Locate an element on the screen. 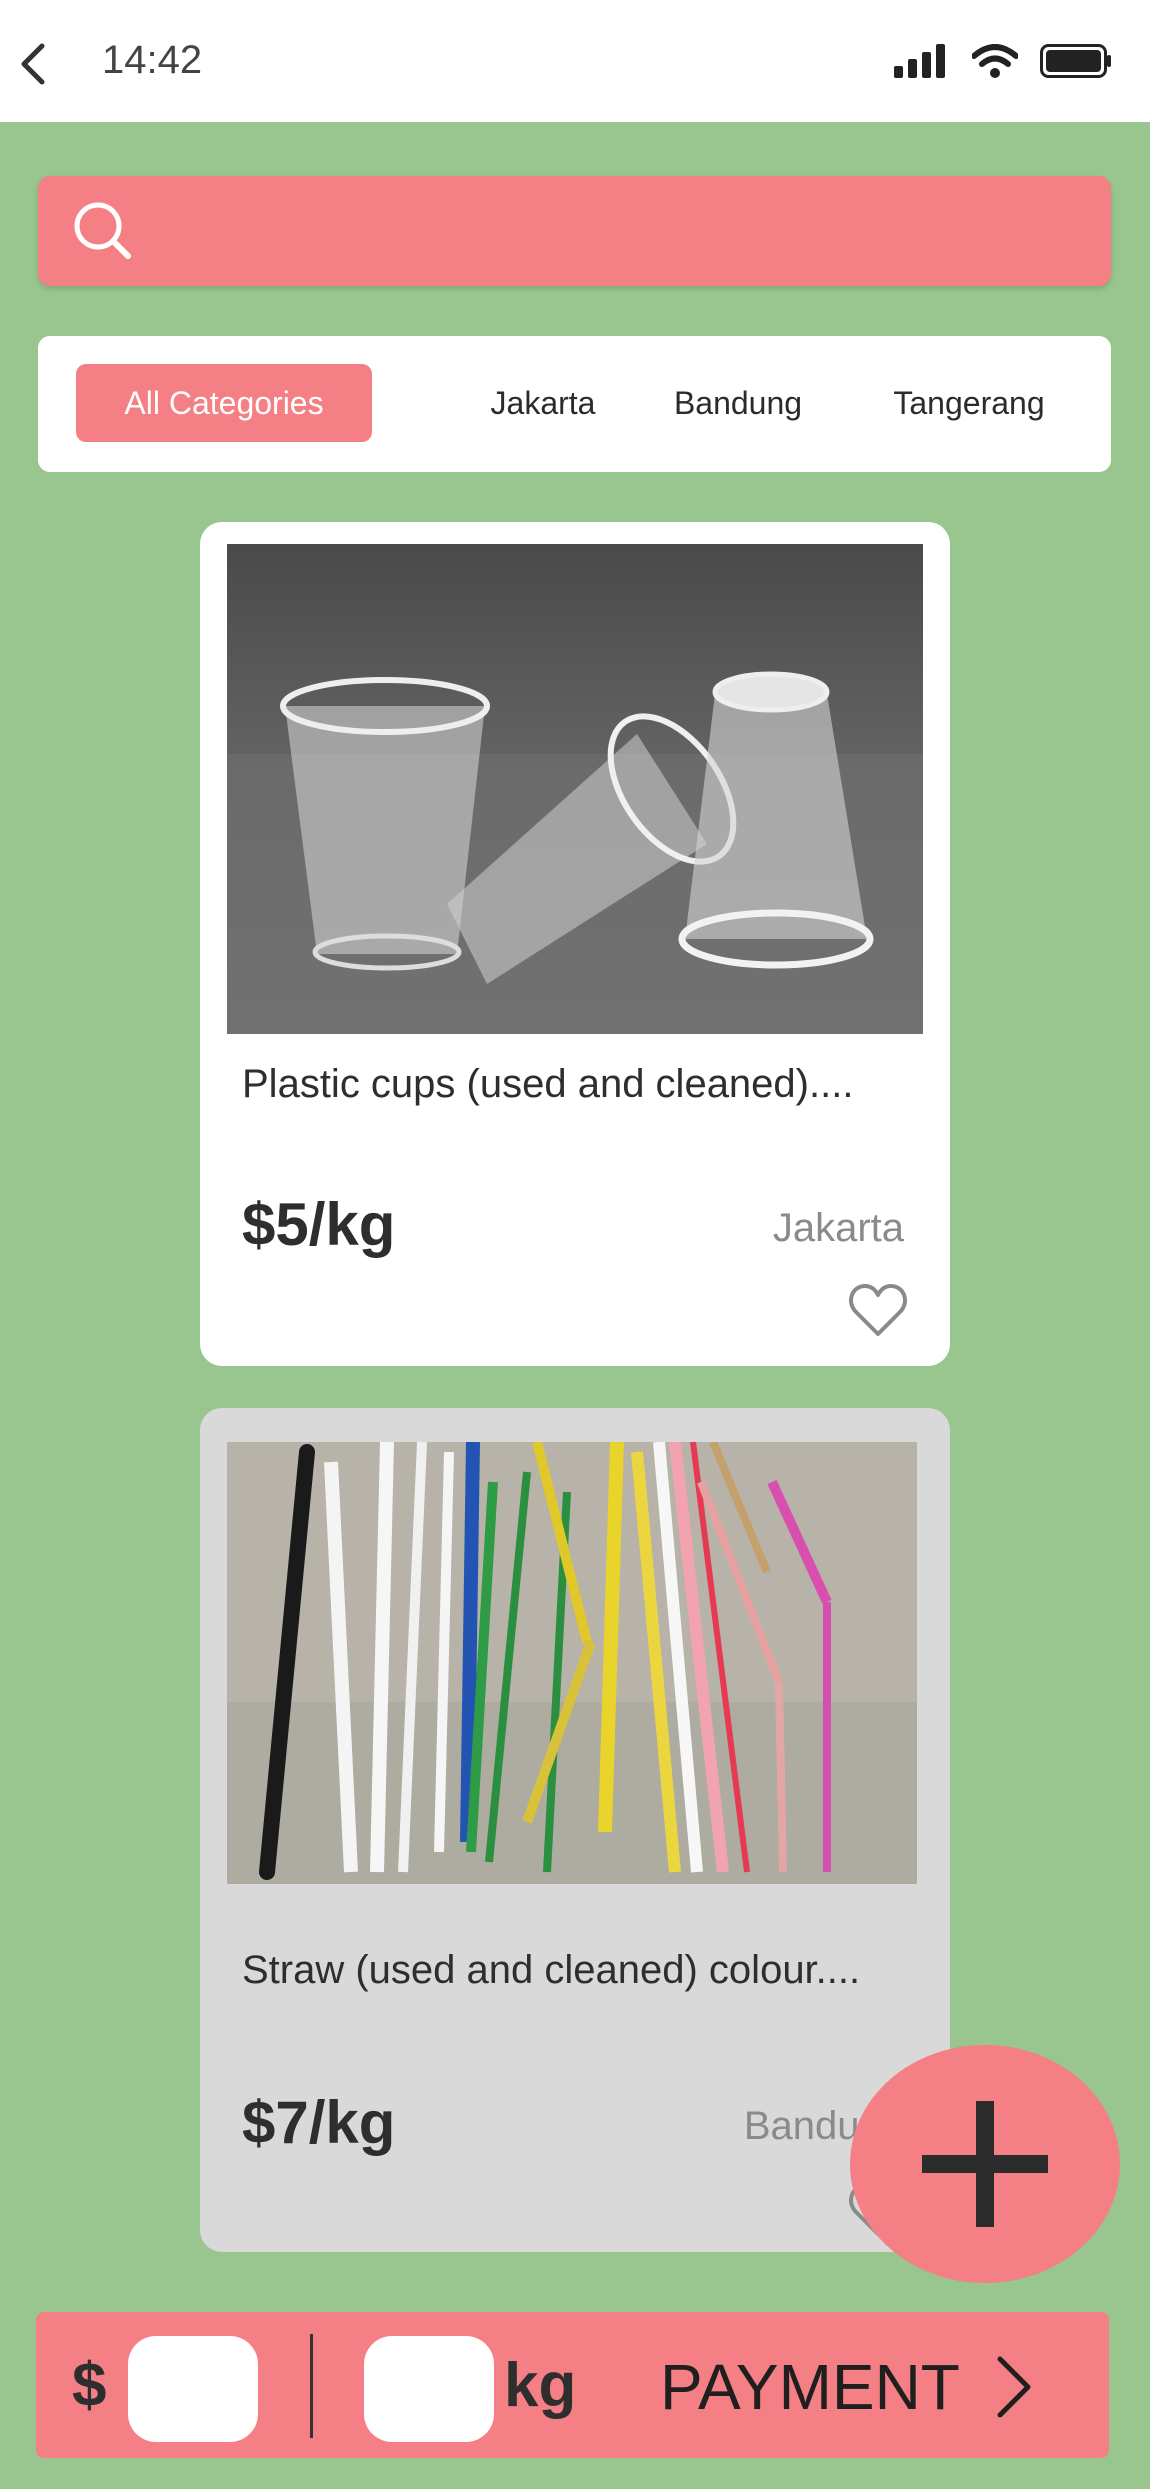  divider is located at coordinates (311, 2386).